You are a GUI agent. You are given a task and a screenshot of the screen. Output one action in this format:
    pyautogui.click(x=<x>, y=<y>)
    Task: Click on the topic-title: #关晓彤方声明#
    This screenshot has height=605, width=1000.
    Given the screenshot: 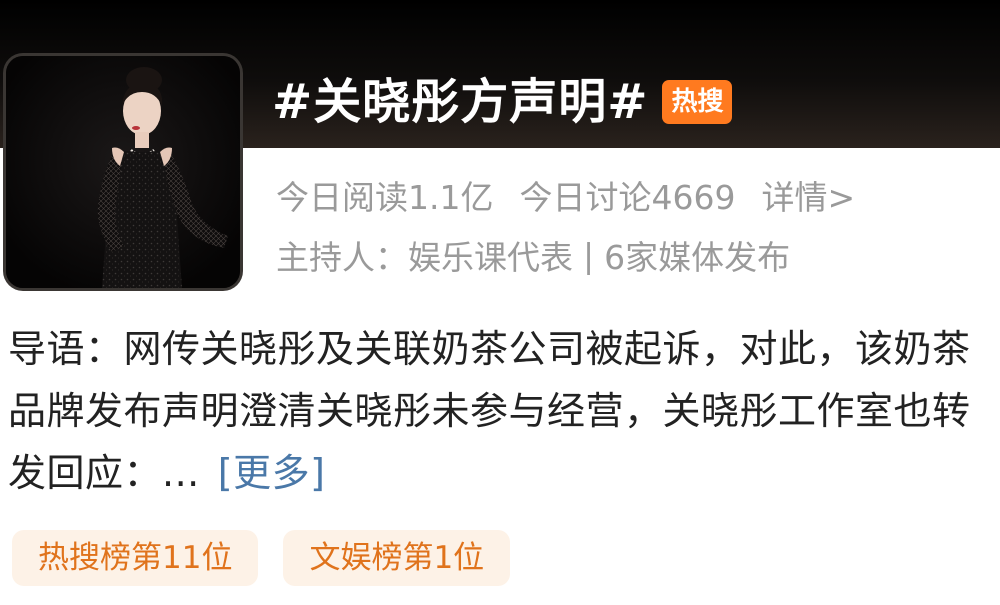 What is the action you would take?
    pyautogui.click(x=460, y=102)
    